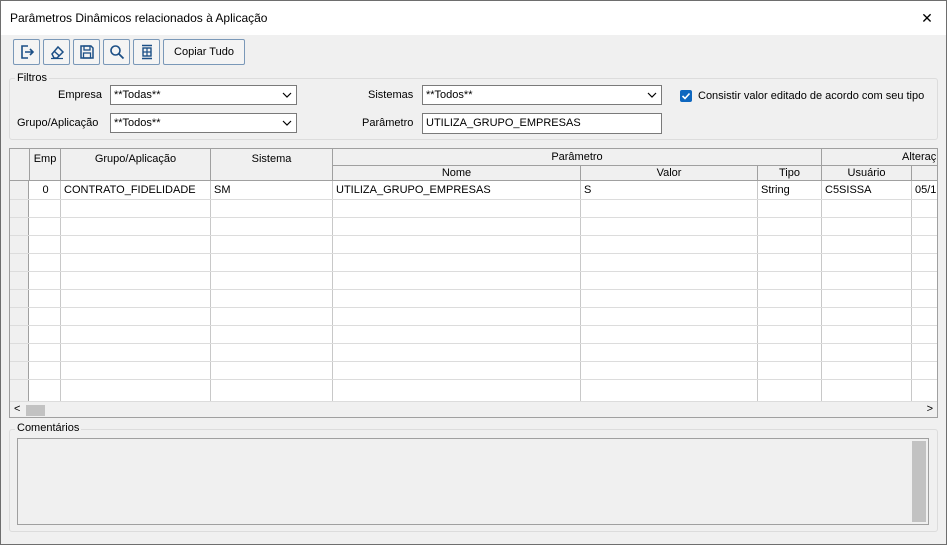  I want to click on copy-all-button: Copiar Tudo, so click(204, 52).